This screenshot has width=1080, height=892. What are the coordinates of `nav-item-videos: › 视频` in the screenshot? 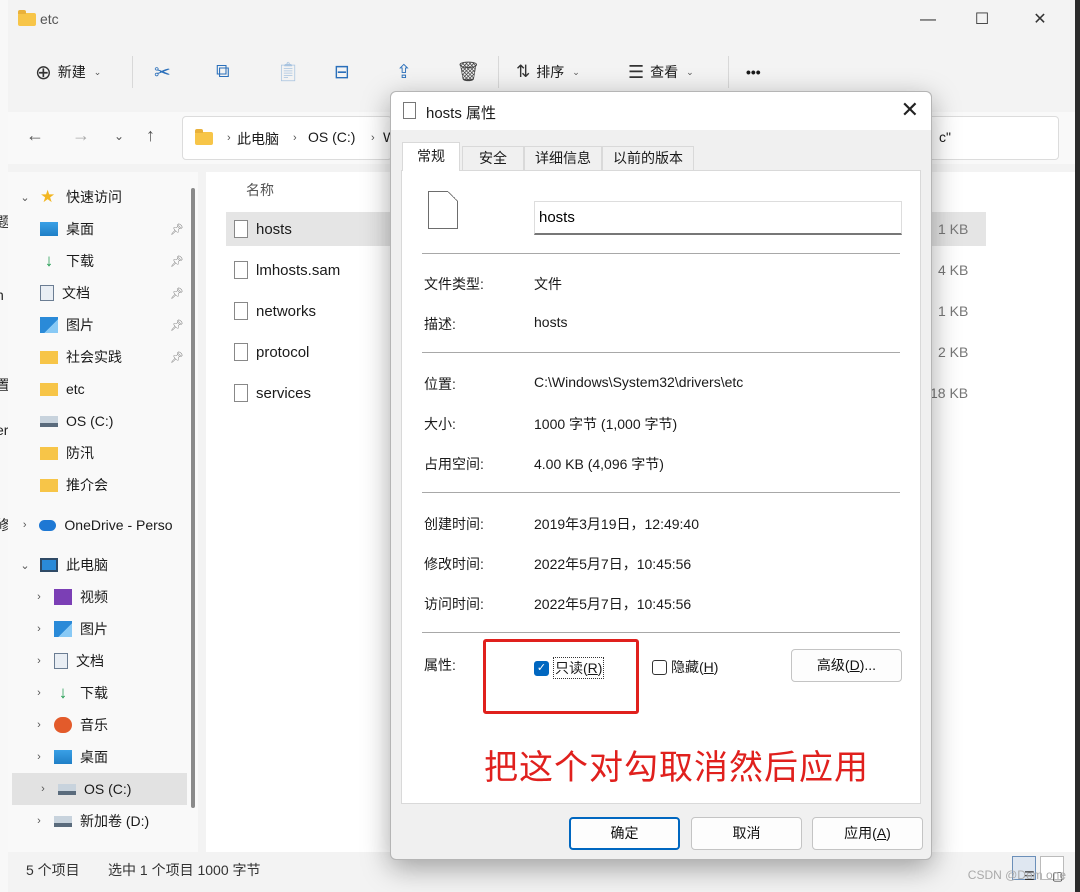 It's located at (98, 597).